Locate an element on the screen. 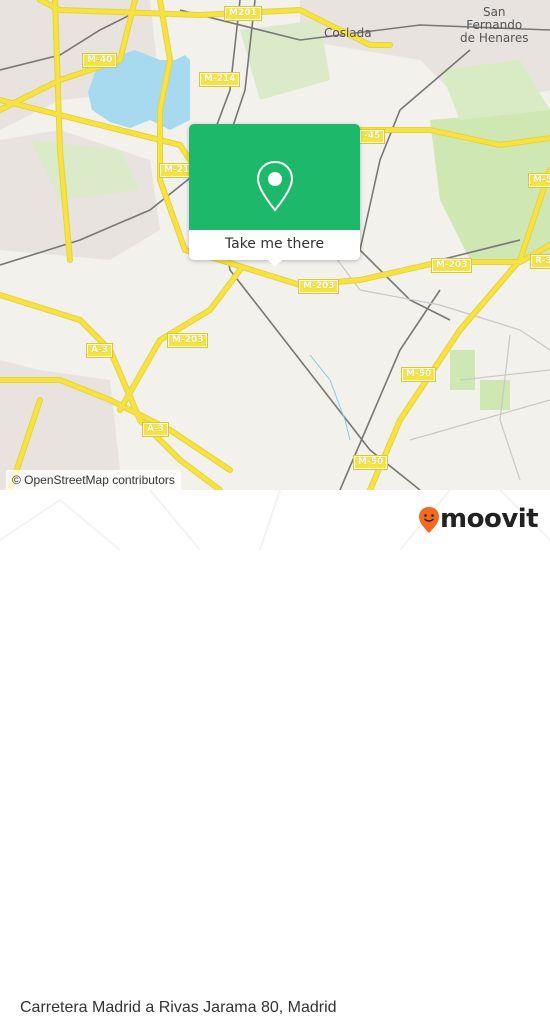 The image size is (550, 1017). road-label-m40: M-40 is located at coordinates (99, 60).